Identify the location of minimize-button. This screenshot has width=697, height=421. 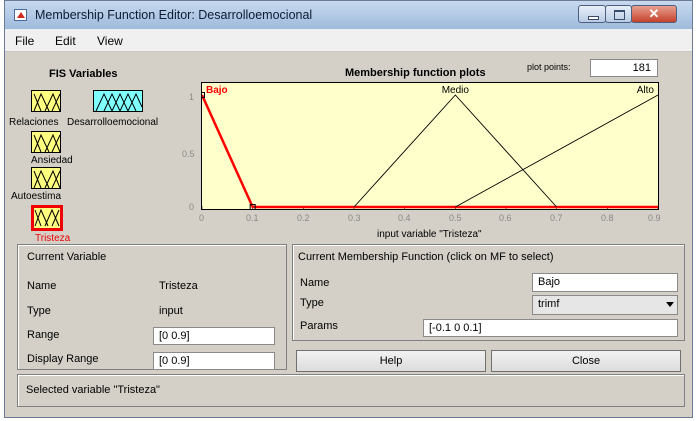
(592, 14).